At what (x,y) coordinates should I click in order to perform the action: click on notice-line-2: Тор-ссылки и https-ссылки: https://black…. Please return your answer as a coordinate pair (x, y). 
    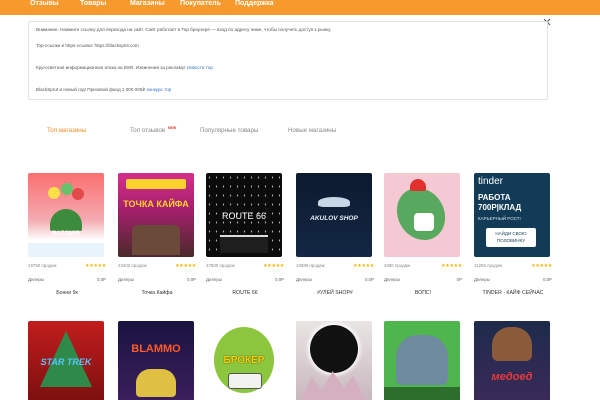
    Looking at the image, I should click on (87, 45).